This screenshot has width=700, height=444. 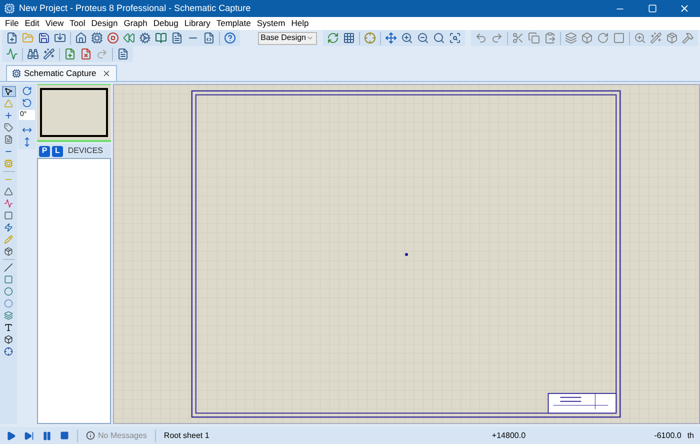 I want to click on zoom-area-button, so click(x=455, y=38).